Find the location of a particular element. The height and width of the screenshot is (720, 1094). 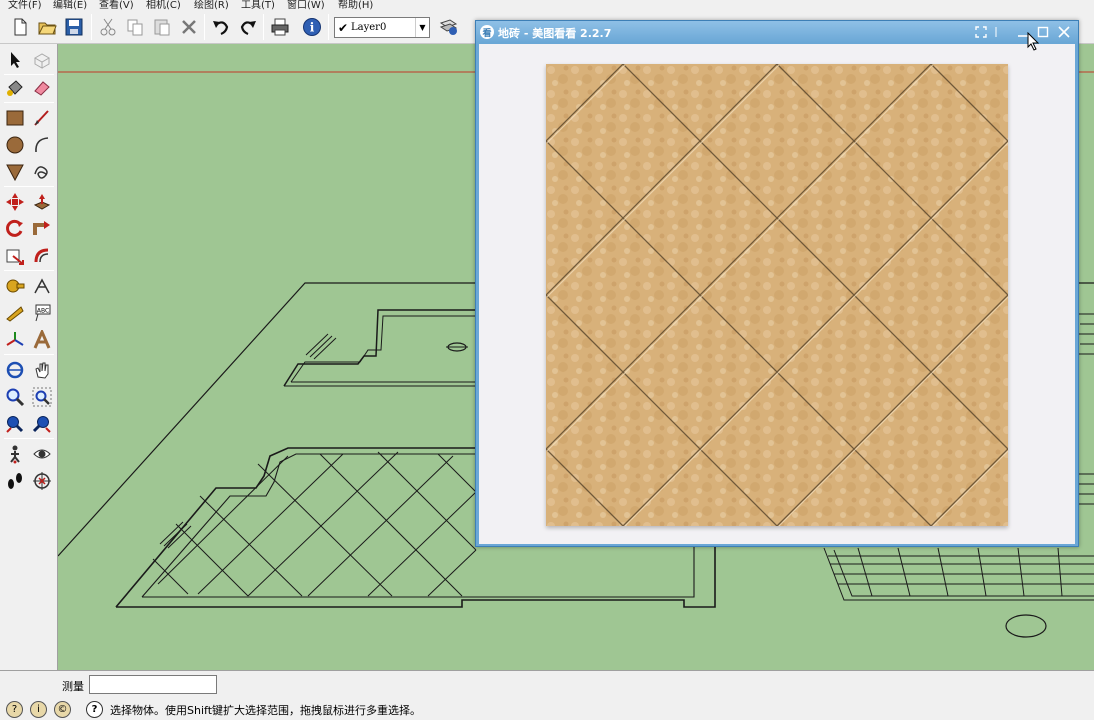

viewer-titlebar: 看 地砖 - 美图看看 2.2.7 is located at coordinates (777, 32).